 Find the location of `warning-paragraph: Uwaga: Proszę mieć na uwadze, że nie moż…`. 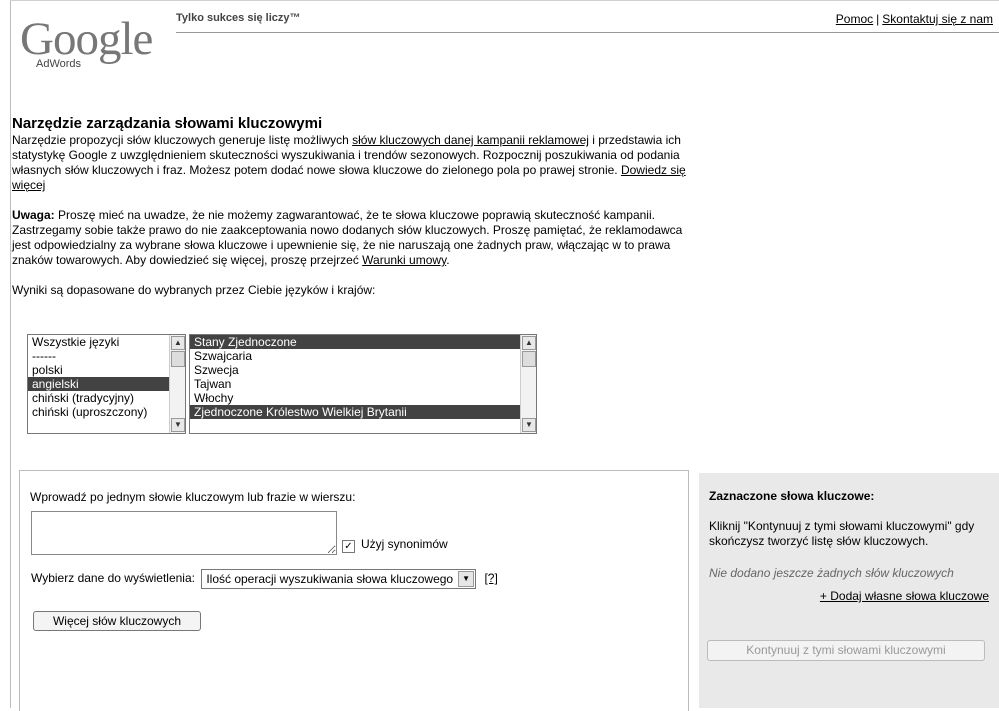

warning-paragraph: Uwaga: Proszę mieć na uwadze, że nie moż… is located at coordinates (357, 238).